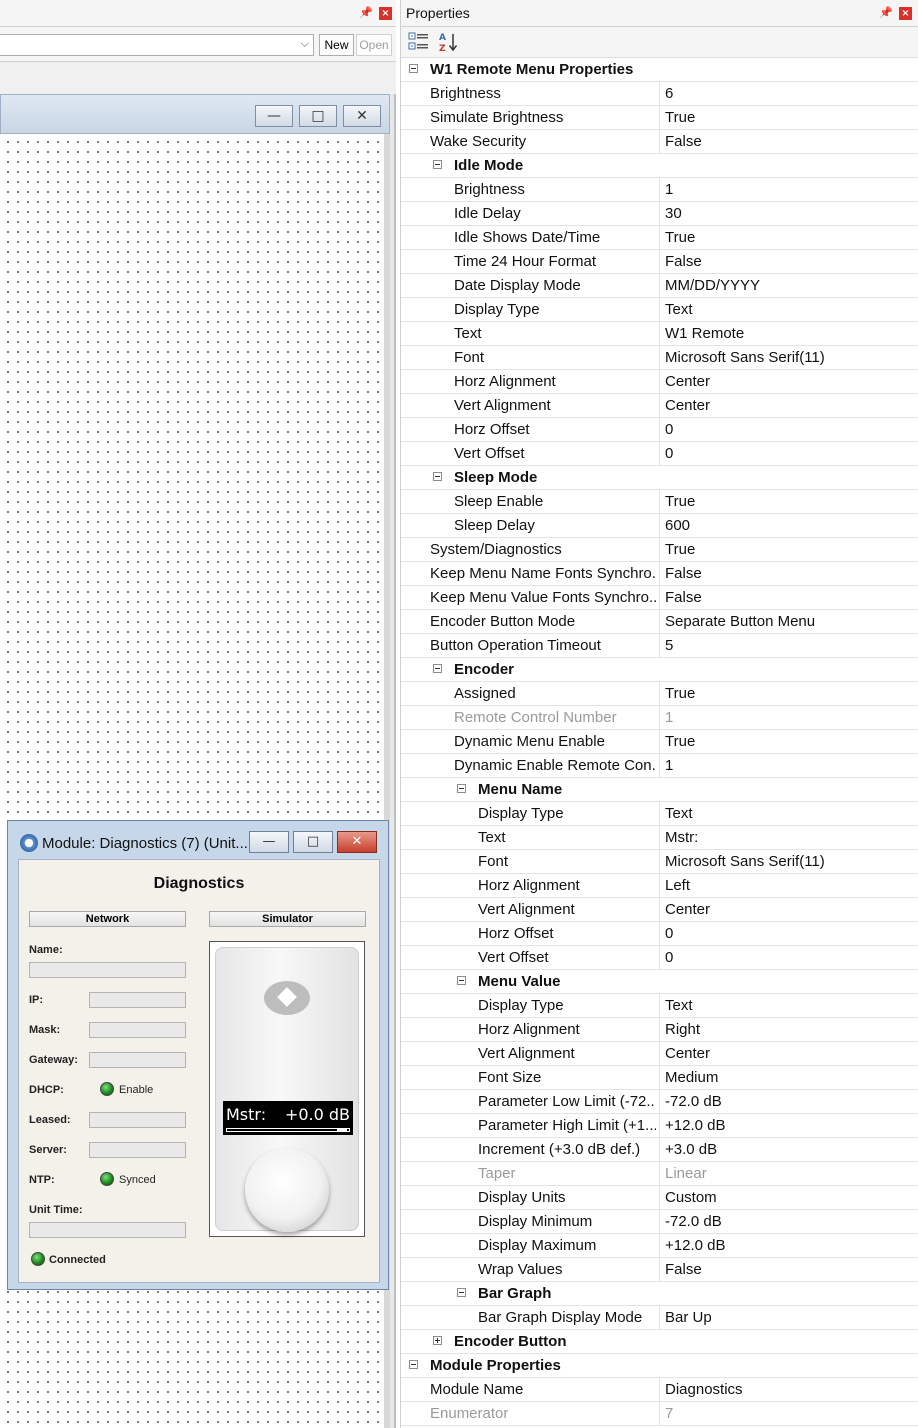 The height and width of the screenshot is (1428, 918). What do you see at coordinates (691, 1197) in the screenshot?
I see `property-value: Custom` at bounding box center [691, 1197].